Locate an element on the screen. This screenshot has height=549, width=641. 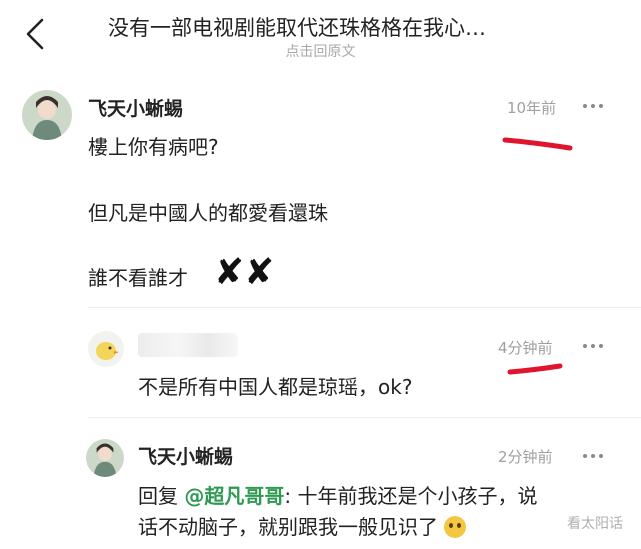
comment-text: 不是所有中国人都是琼瑶，ok? is located at coordinates (275, 387).